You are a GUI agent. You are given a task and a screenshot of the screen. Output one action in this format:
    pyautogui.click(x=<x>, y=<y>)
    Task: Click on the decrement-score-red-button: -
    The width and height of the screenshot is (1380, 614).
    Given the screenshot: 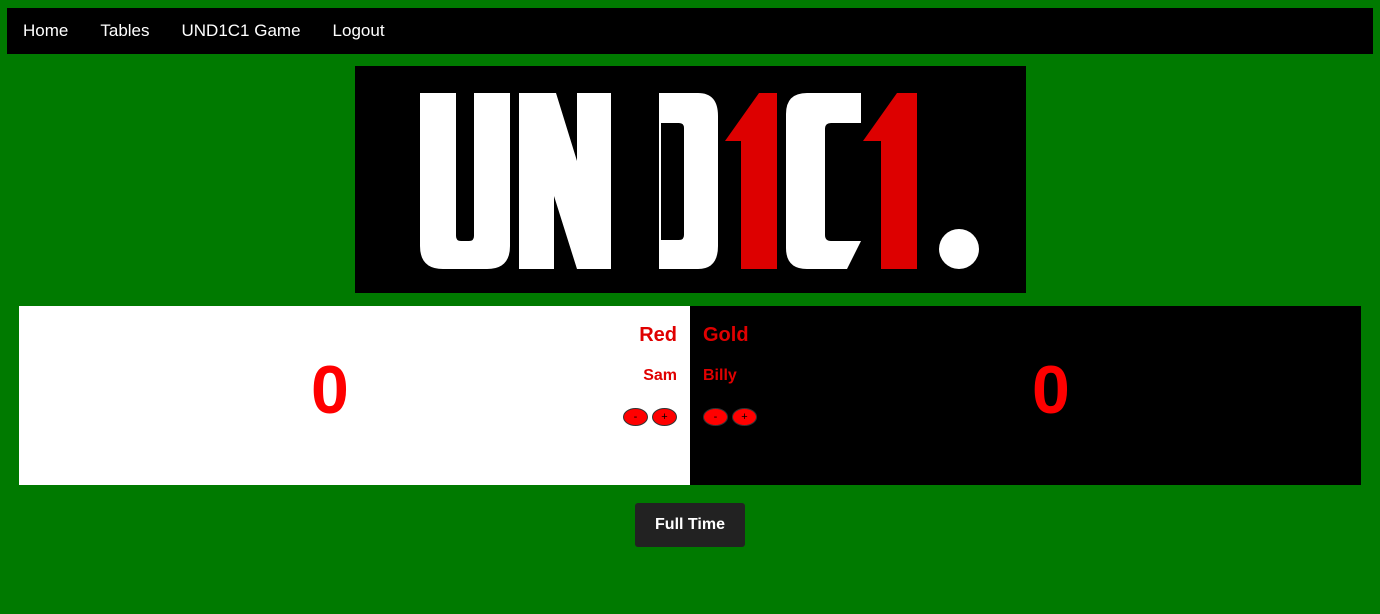 What is the action you would take?
    pyautogui.click(x=635, y=417)
    